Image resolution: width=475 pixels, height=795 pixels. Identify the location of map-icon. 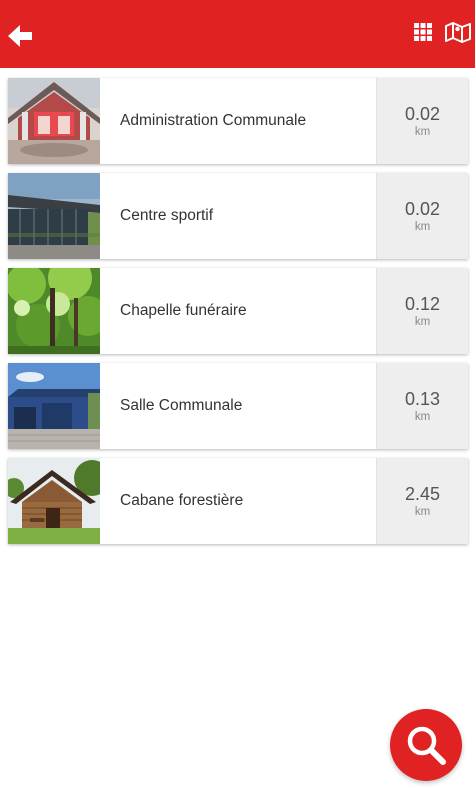
(458, 32).